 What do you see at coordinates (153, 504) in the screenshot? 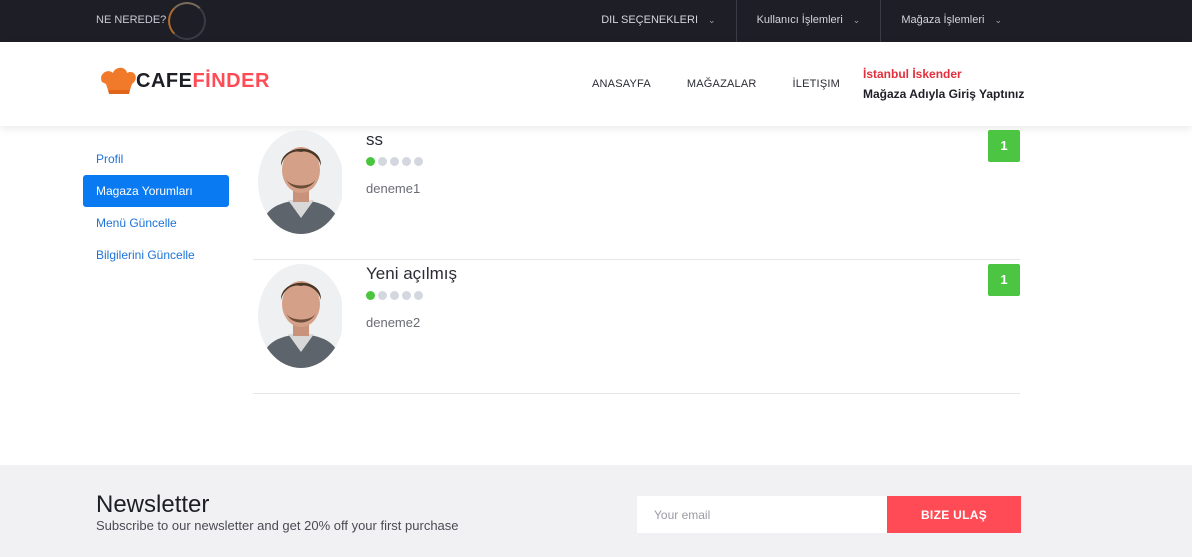
I see `newsletter-title: Newsletter` at bounding box center [153, 504].